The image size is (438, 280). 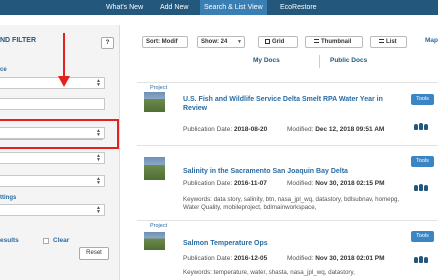 I want to click on filter-select-3: ▲ ▼, so click(x=52, y=133).